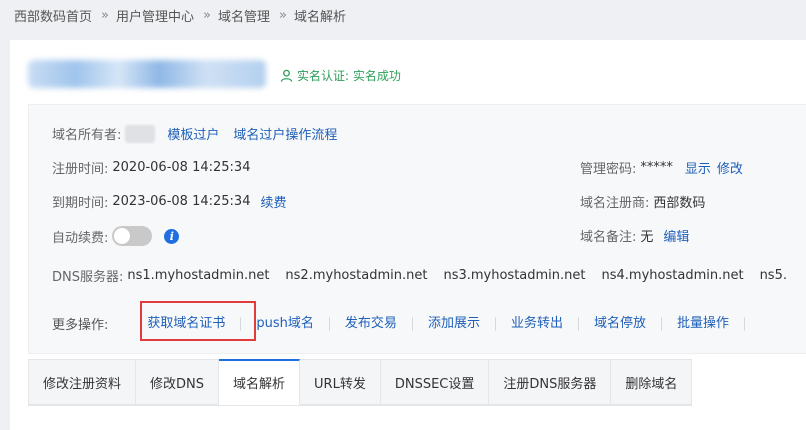 This screenshot has width=806, height=430. I want to click on tab-url-forwarding: URL转发, so click(340, 382).